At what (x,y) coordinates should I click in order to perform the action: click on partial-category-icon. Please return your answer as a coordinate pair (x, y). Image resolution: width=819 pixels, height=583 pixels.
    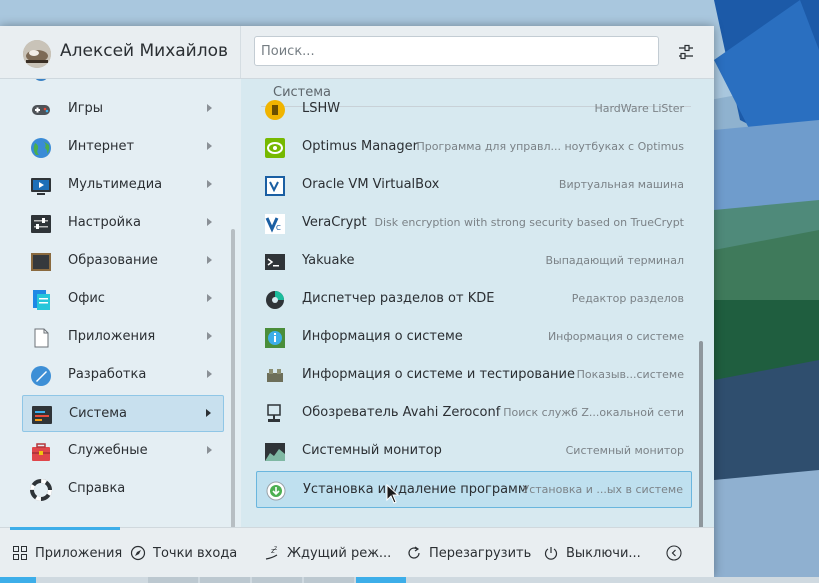
    Looking at the image, I should click on (41, 81).